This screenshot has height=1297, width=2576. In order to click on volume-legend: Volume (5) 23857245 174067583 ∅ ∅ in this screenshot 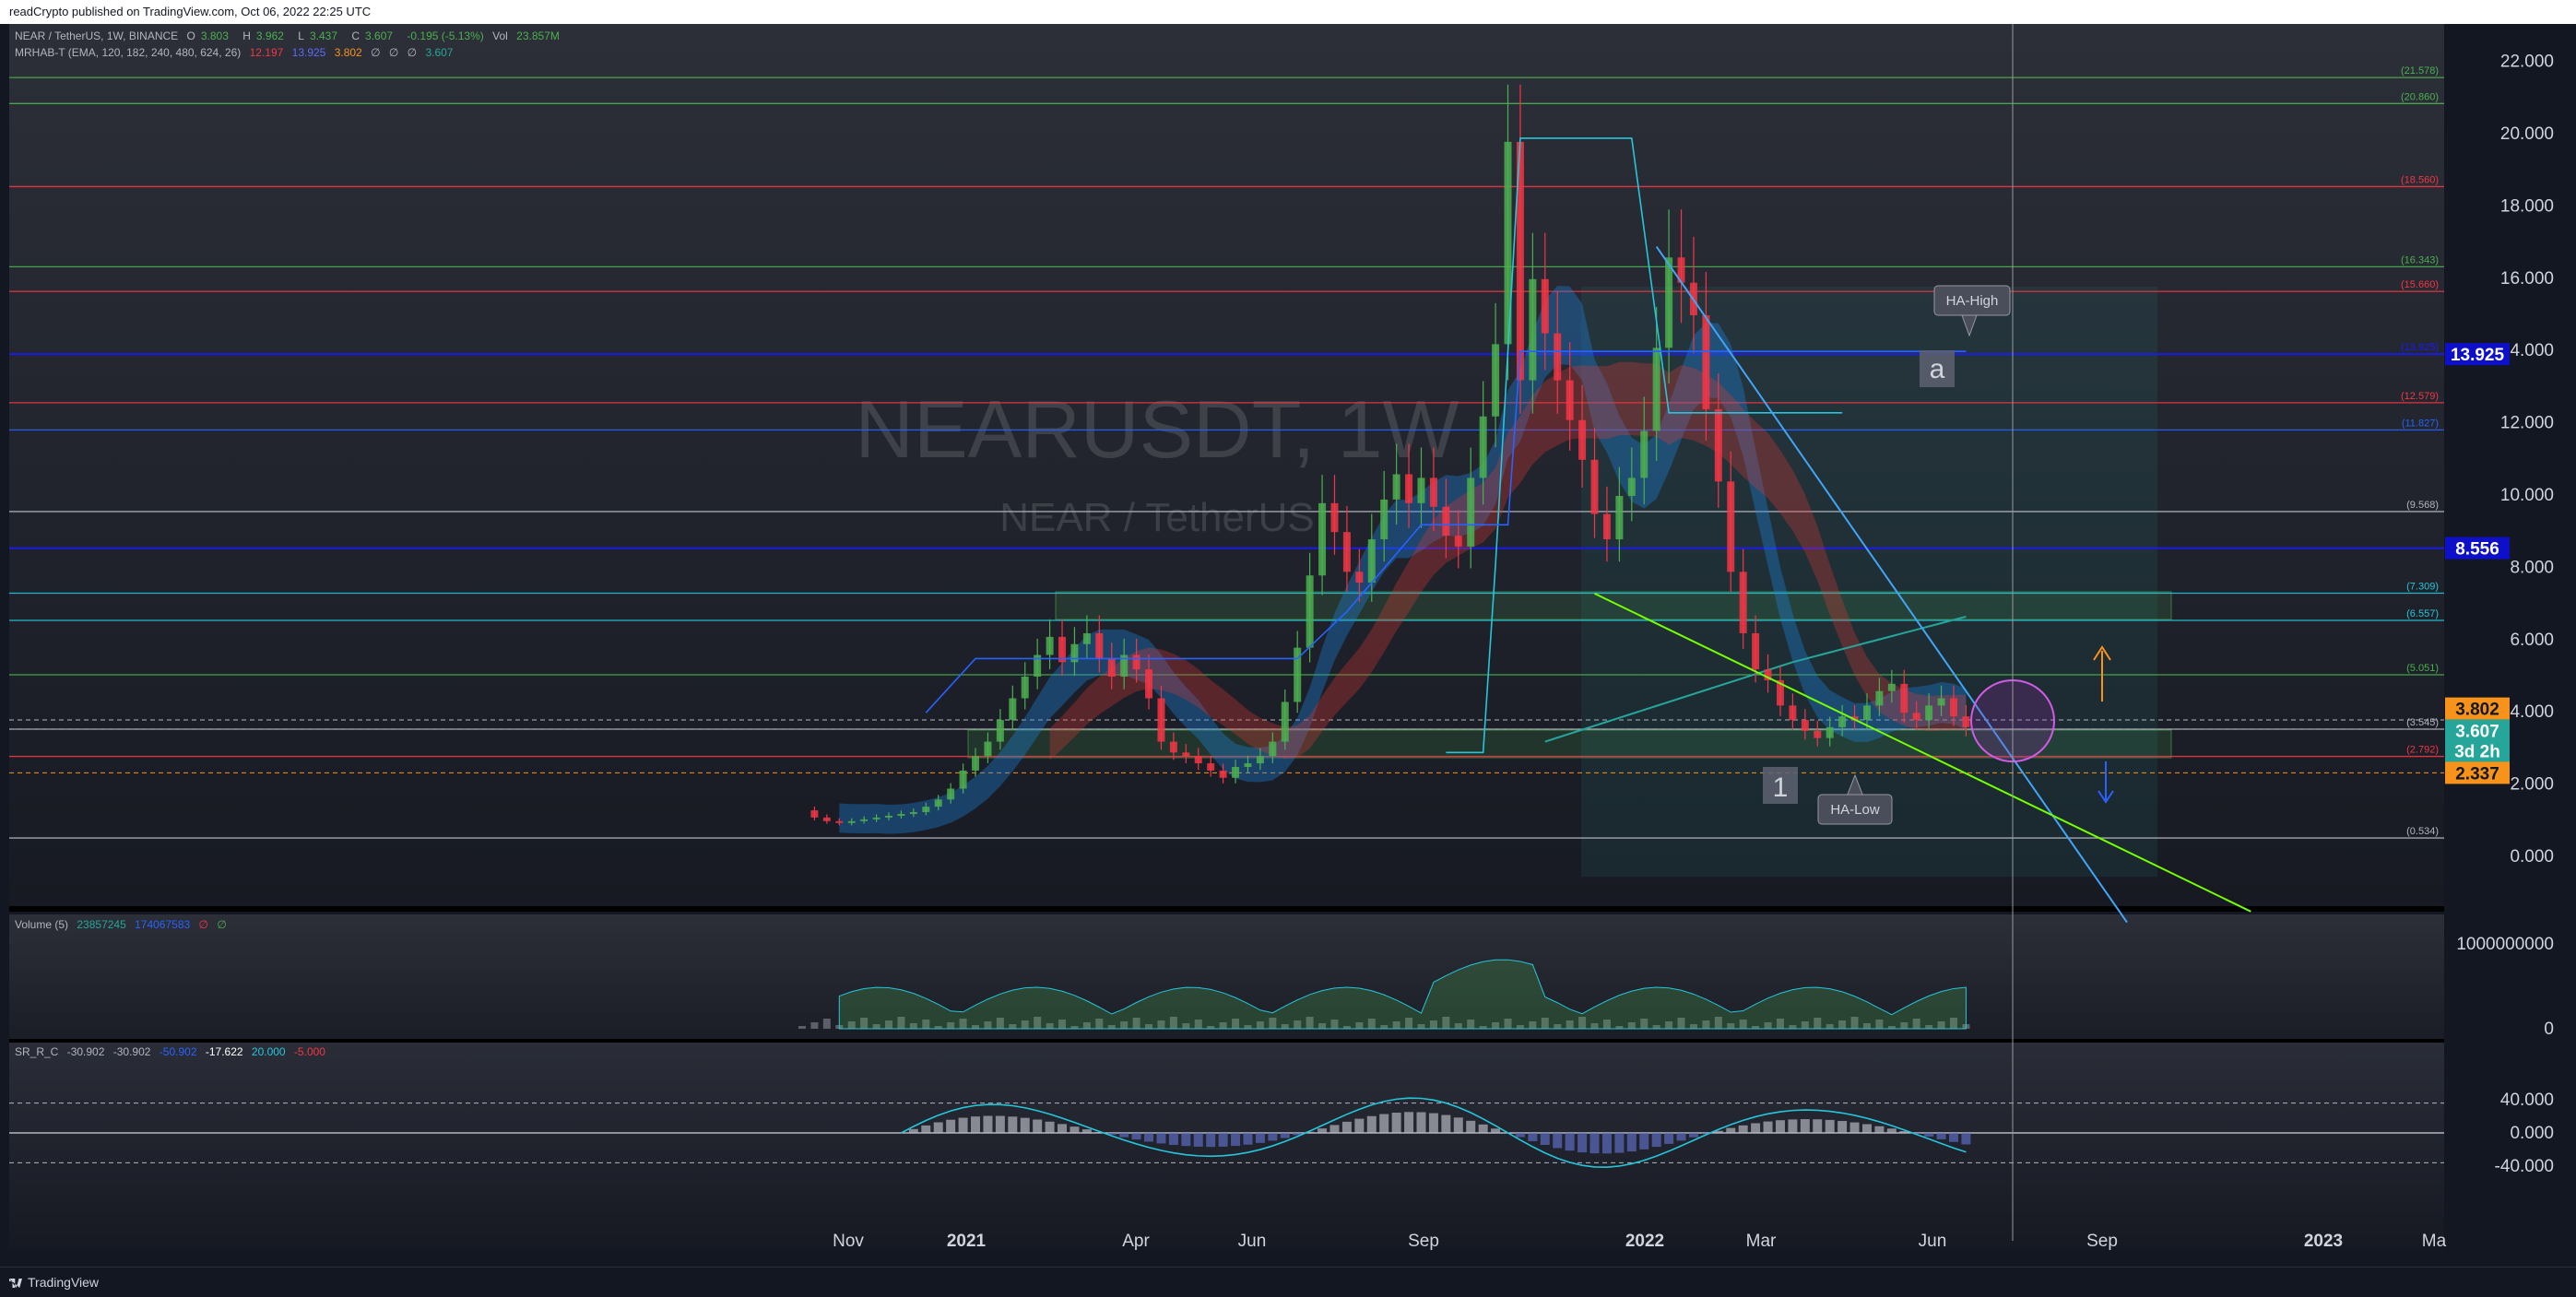, I will do `click(123, 924)`.